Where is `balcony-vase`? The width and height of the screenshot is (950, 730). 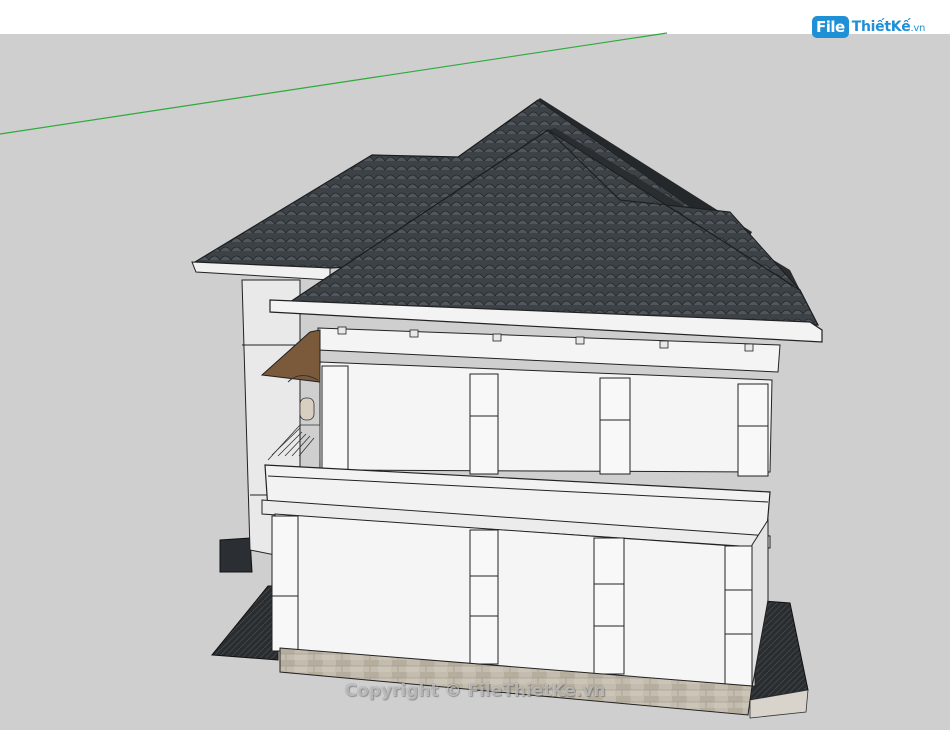 balcony-vase is located at coordinates (307, 409).